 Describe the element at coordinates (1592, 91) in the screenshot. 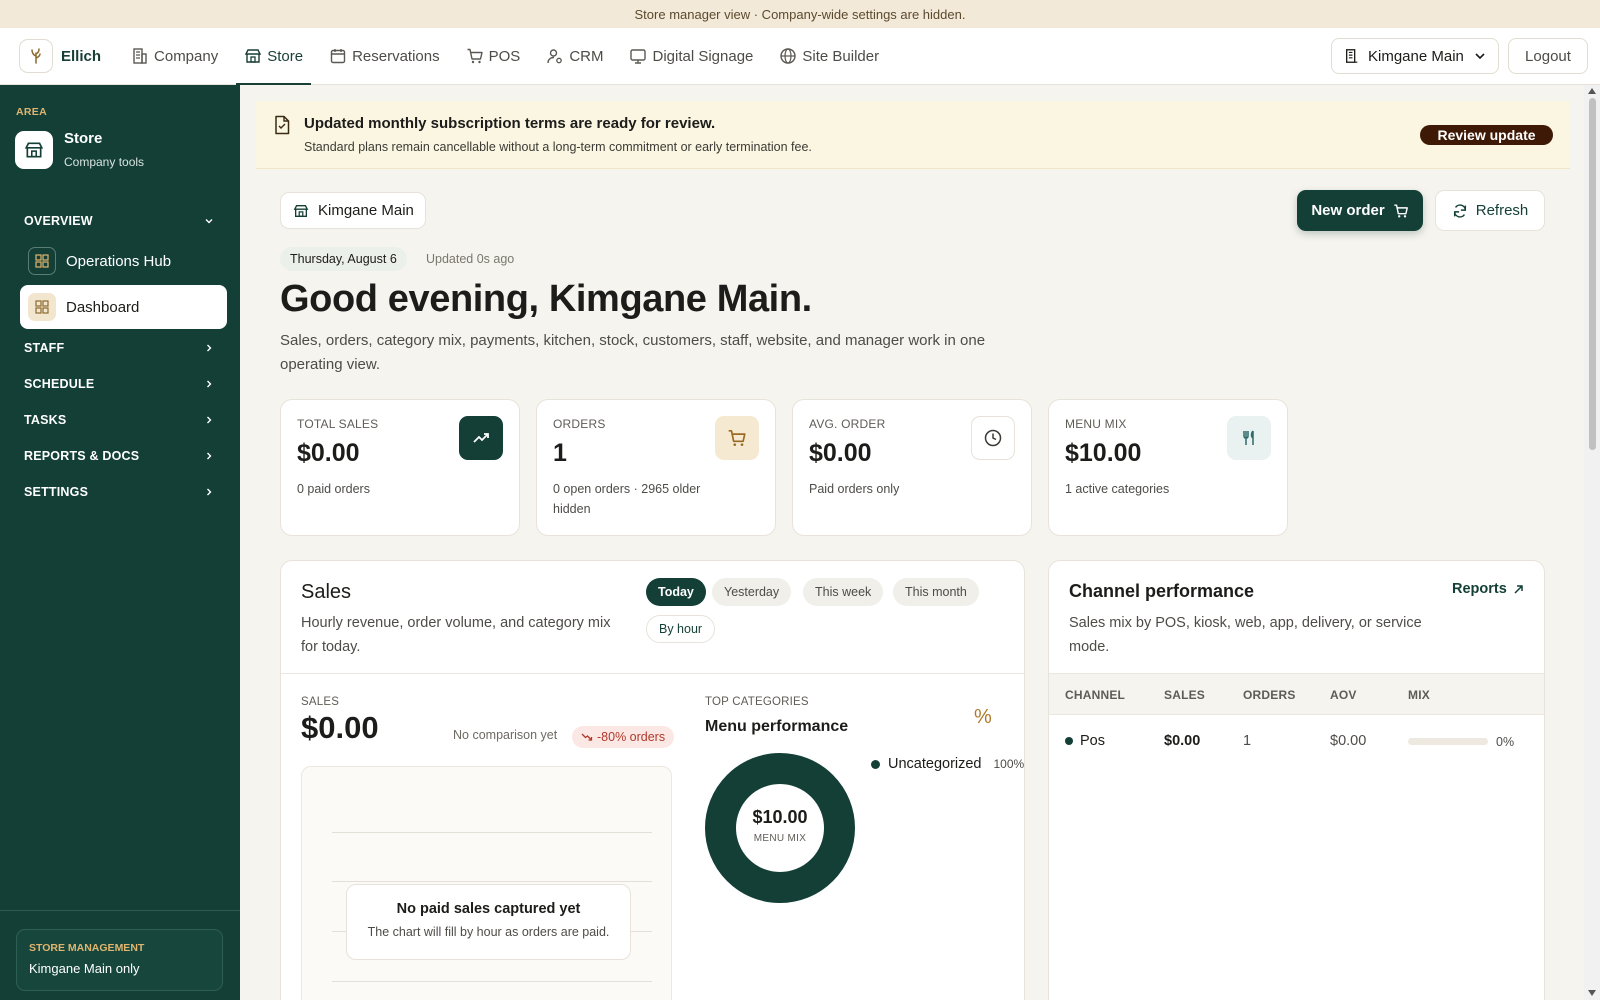

I see `scroll-up-arrow-icon` at that location.